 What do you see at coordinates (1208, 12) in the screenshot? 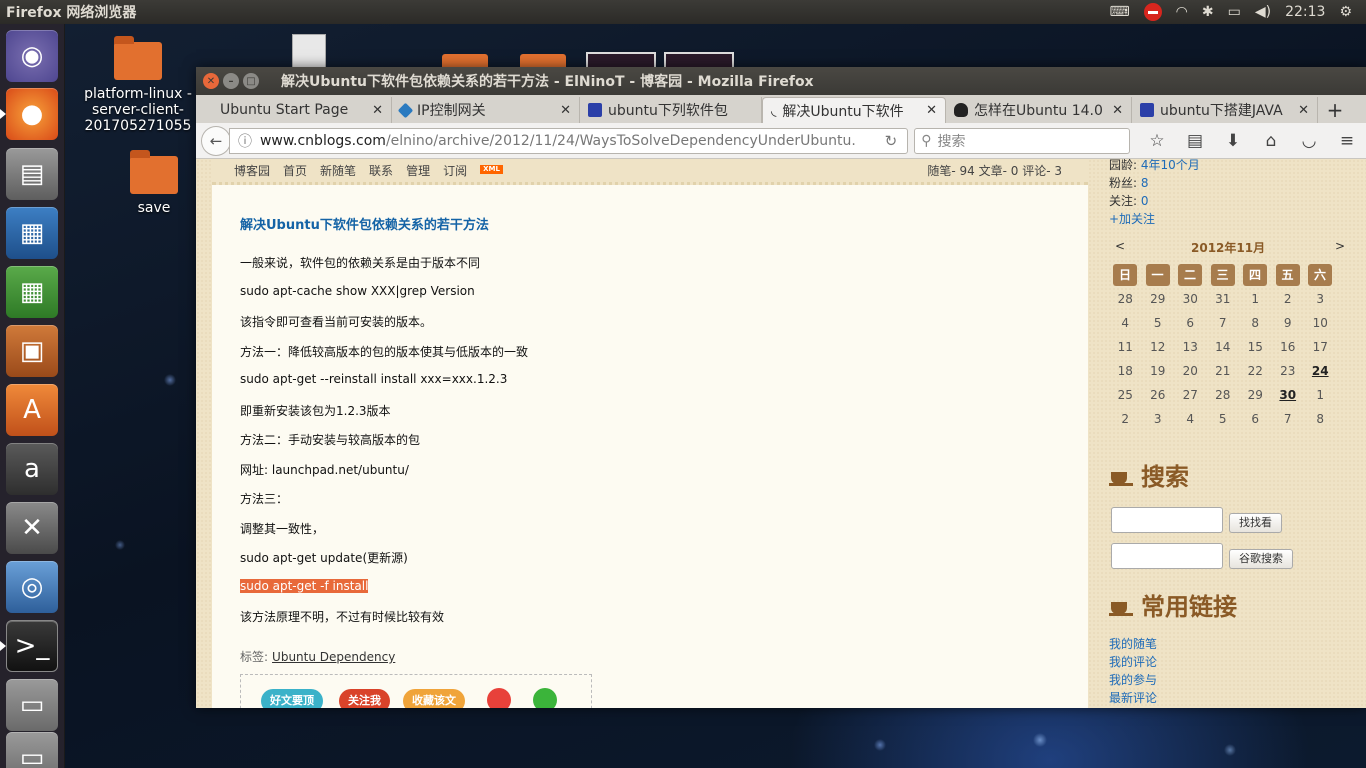
I see `bluetooth-icon: ✱` at bounding box center [1208, 12].